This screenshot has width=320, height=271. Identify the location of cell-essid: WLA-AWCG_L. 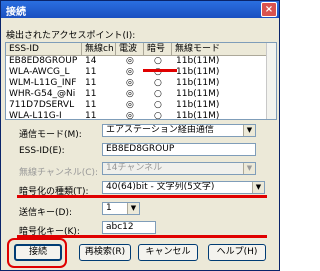
(39, 72).